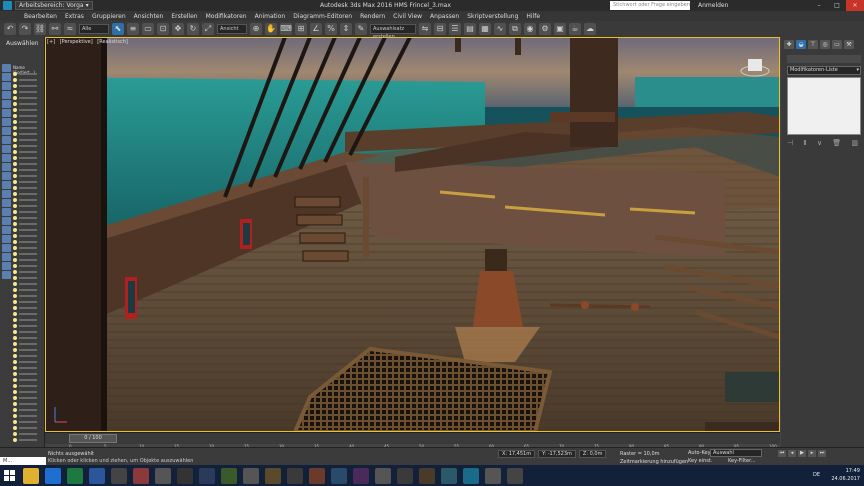 The width and height of the screenshot is (864, 486). What do you see at coordinates (492, 16) in the screenshot?
I see `menu-item: Skriptverstellung` at bounding box center [492, 16].